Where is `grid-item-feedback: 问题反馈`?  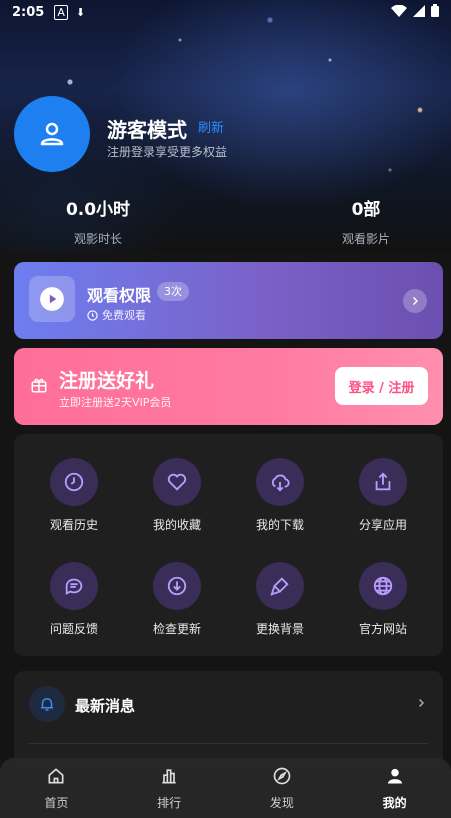
grid-item-feedback: 问题反馈 is located at coordinates (74, 599).